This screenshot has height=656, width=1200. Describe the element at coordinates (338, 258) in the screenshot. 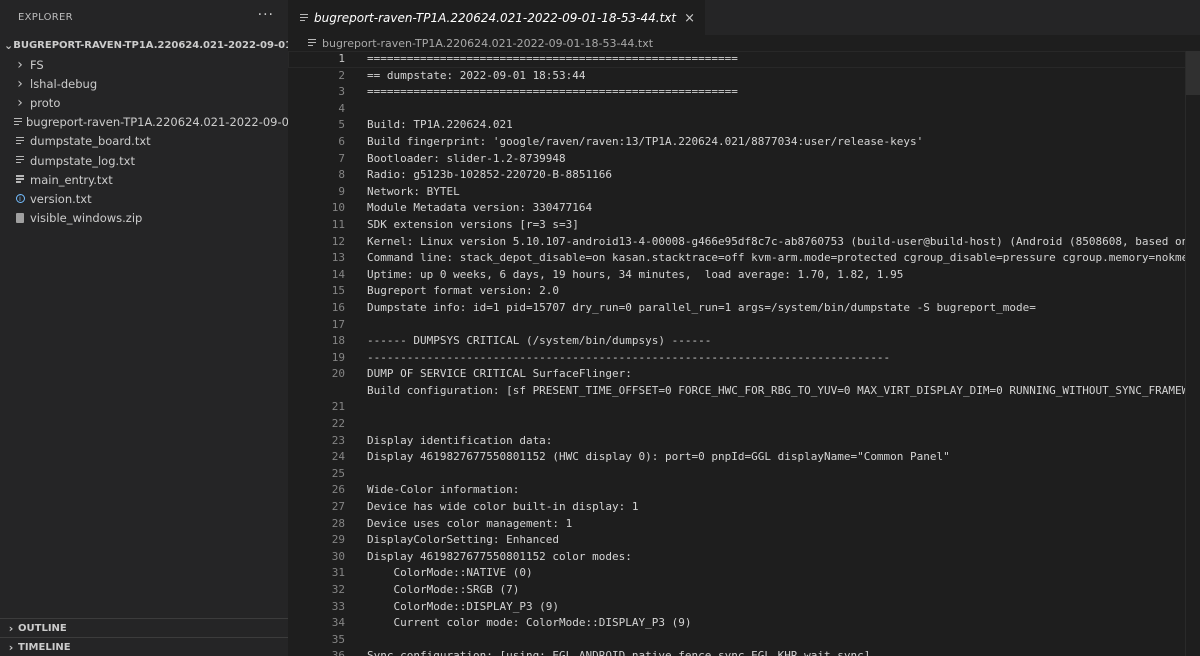

I see `line-number: 13` at that location.